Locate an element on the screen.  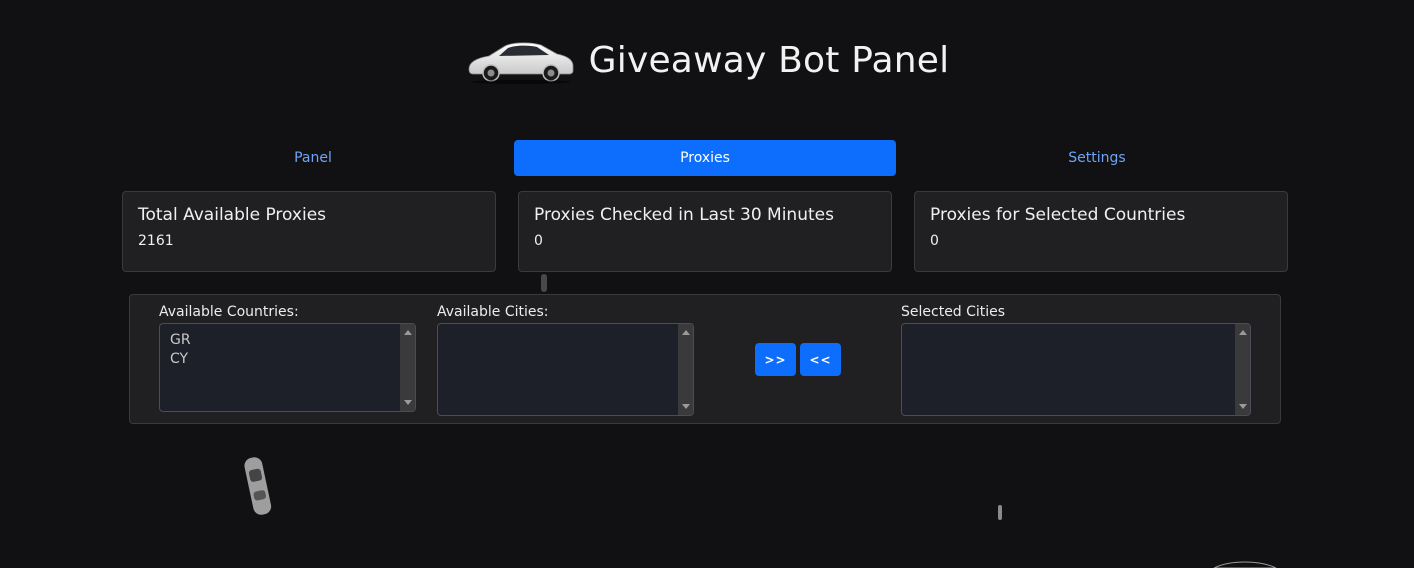
countries-listbox: GR CY is located at coordinates (287, 367).